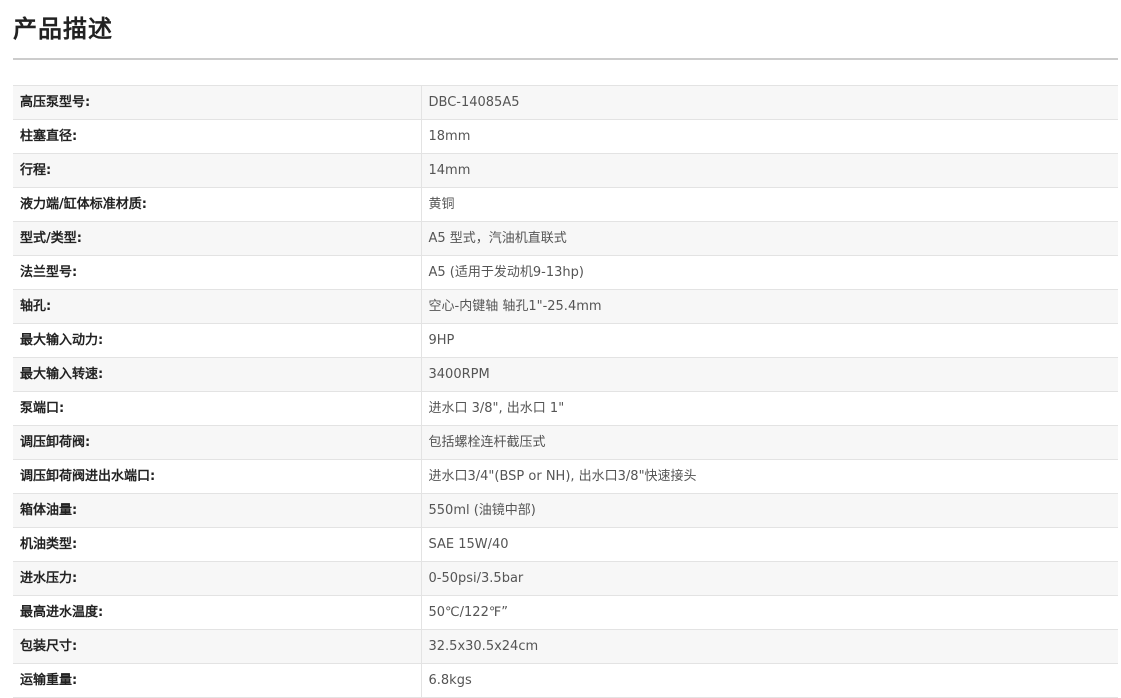 Image resolution: width=1121 pixels, height=698 pixels. I want to click on spec-label: 箱体油量:, so click(217, 510).